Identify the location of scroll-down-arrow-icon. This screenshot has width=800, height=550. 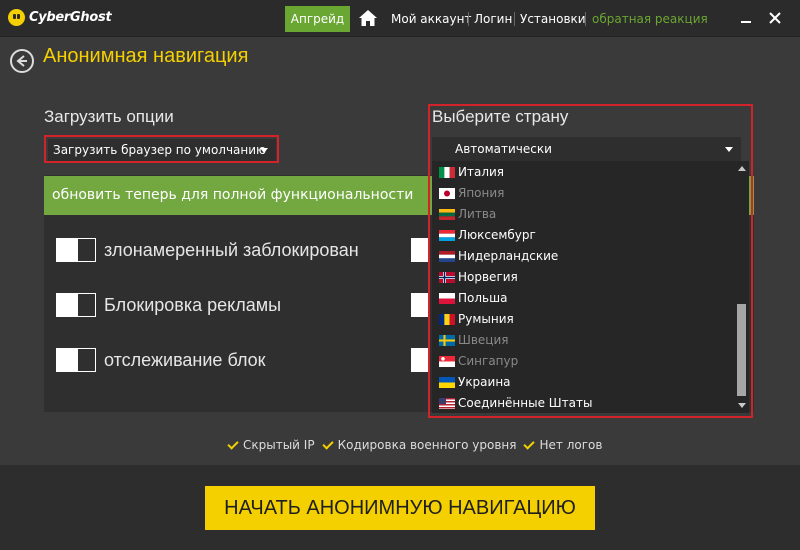
(742, 405).